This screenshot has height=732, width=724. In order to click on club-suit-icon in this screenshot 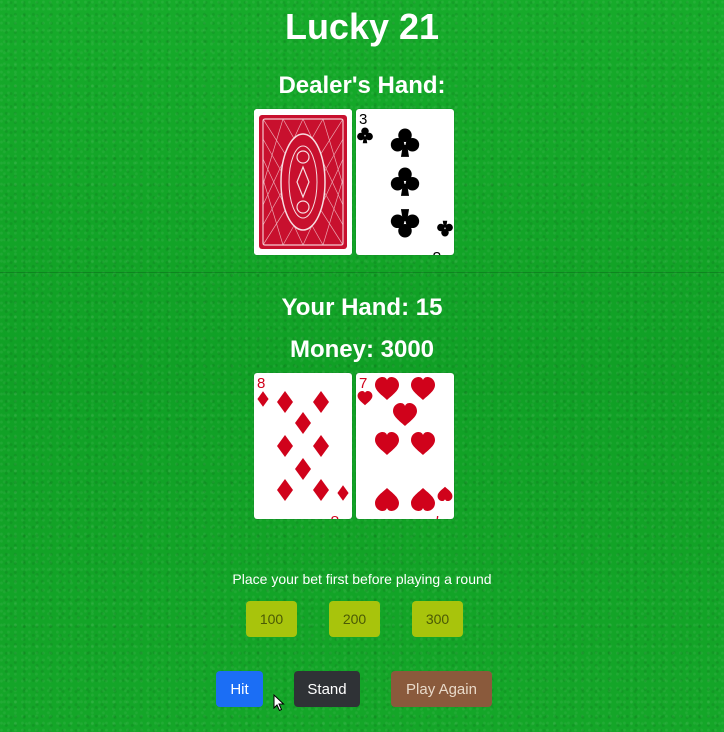, I will do `click(365, 135)`.